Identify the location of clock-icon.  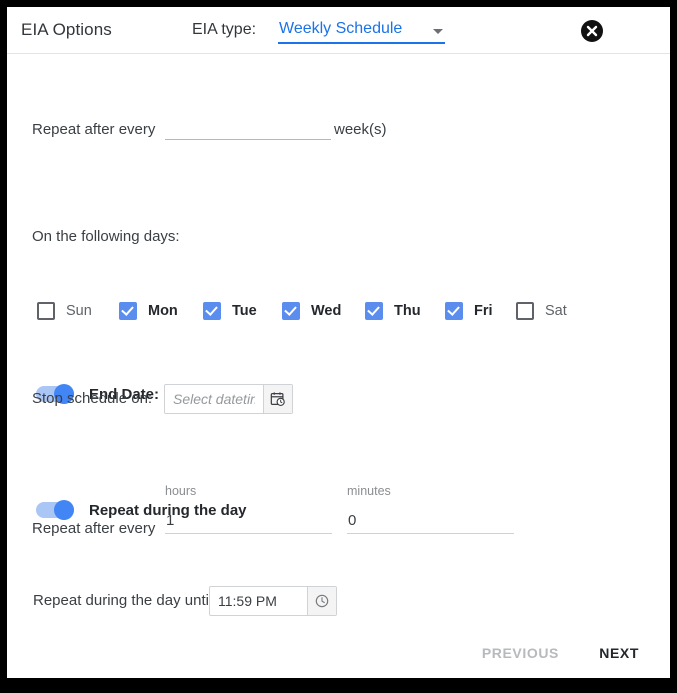
(322, 601).